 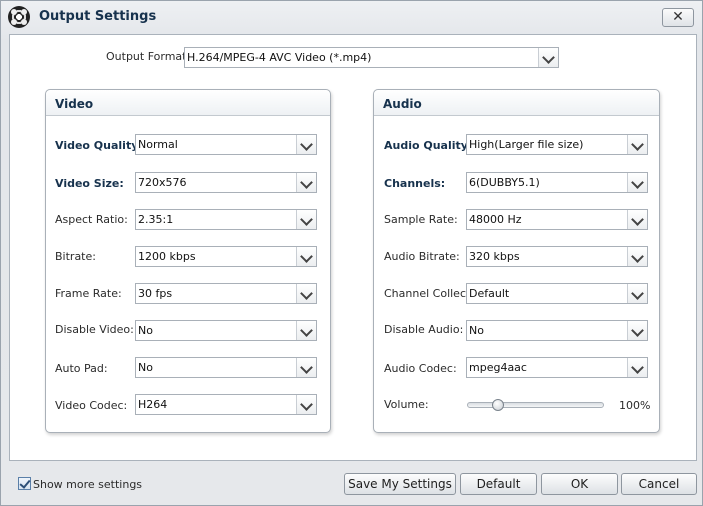 What do you see at coordinates (489, 293) in the screenshot?
I see `channel-collect-value: Default` at bounding box center [489, 293].